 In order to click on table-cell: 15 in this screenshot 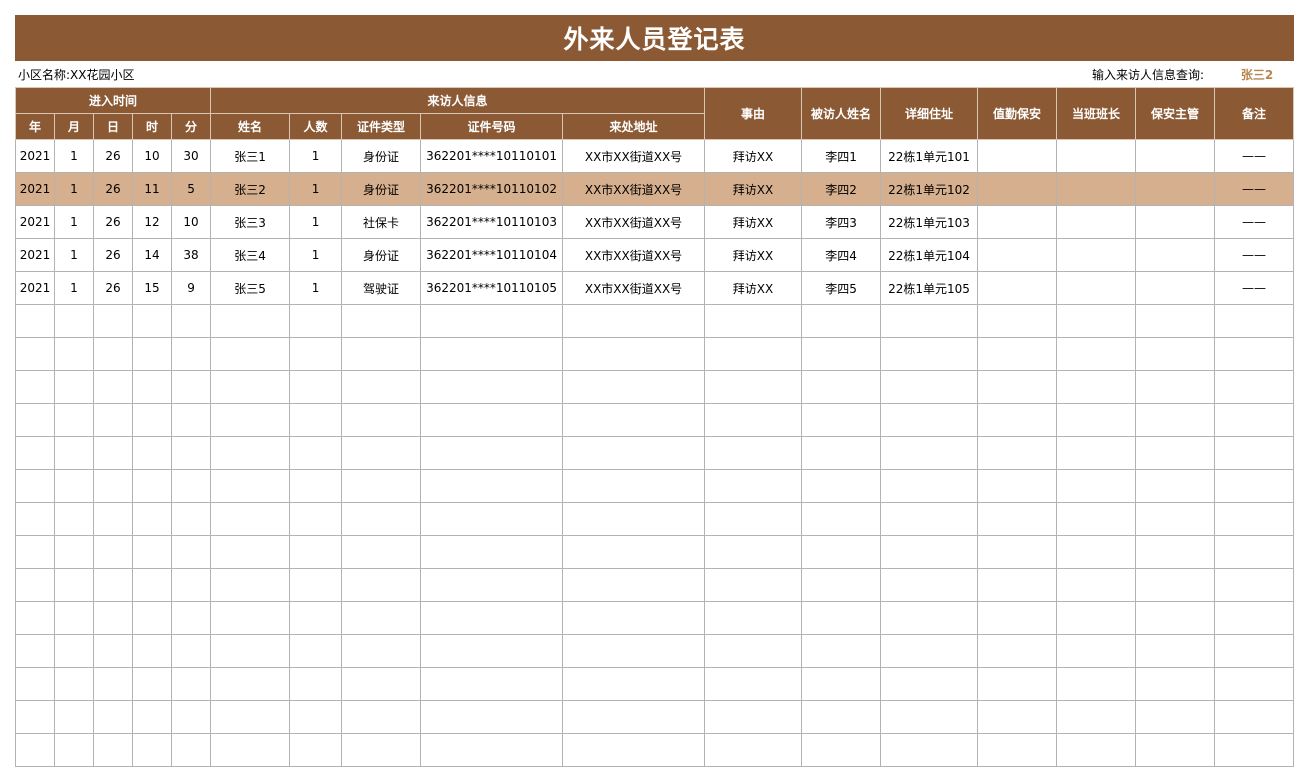, I will do `click(152, 288)`.